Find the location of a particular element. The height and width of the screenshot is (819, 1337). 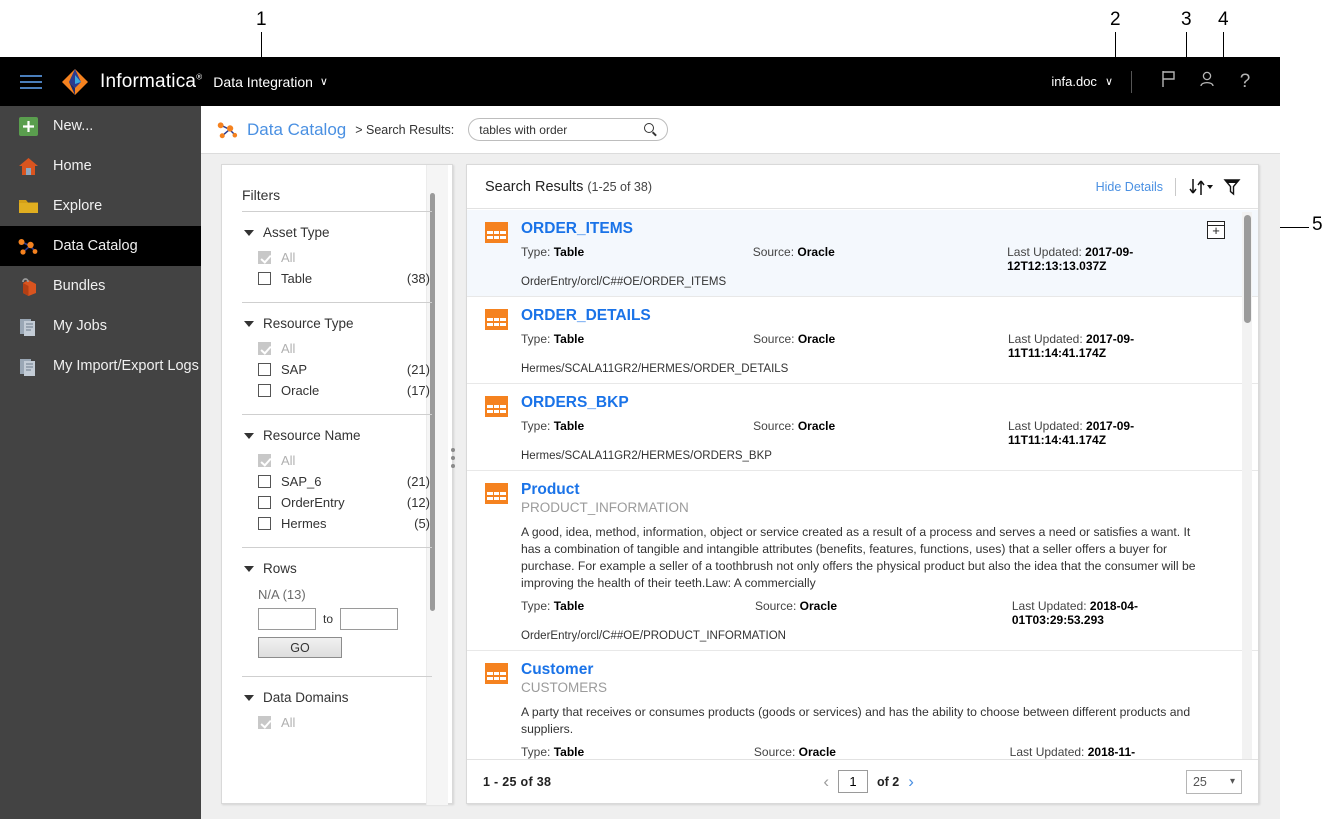

filter-option-oracle: Oracle (17) is located at coordinates (337, 390).